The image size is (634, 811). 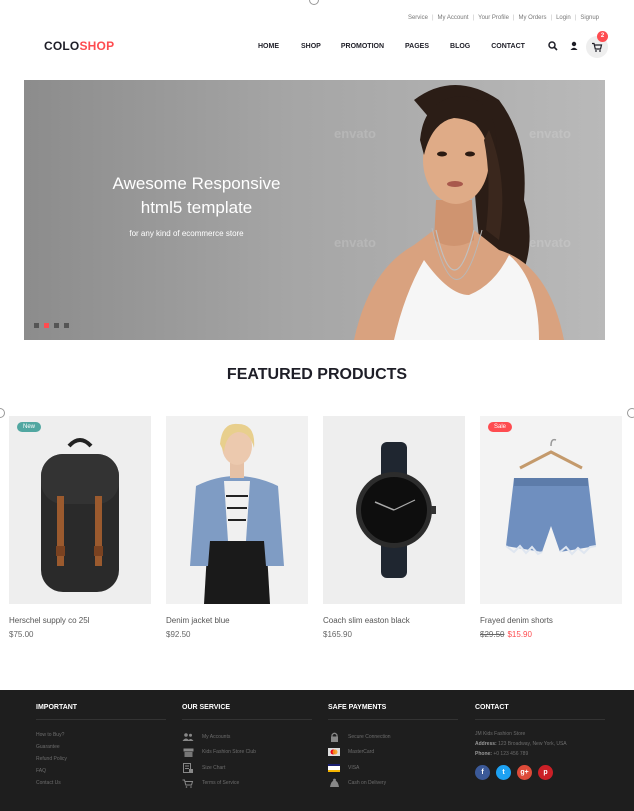 What do you see at coordinates (229, 752) in the screenshot?
I see `footer-link: Kids Fashion Store Club` at bounding box center [229, 752].